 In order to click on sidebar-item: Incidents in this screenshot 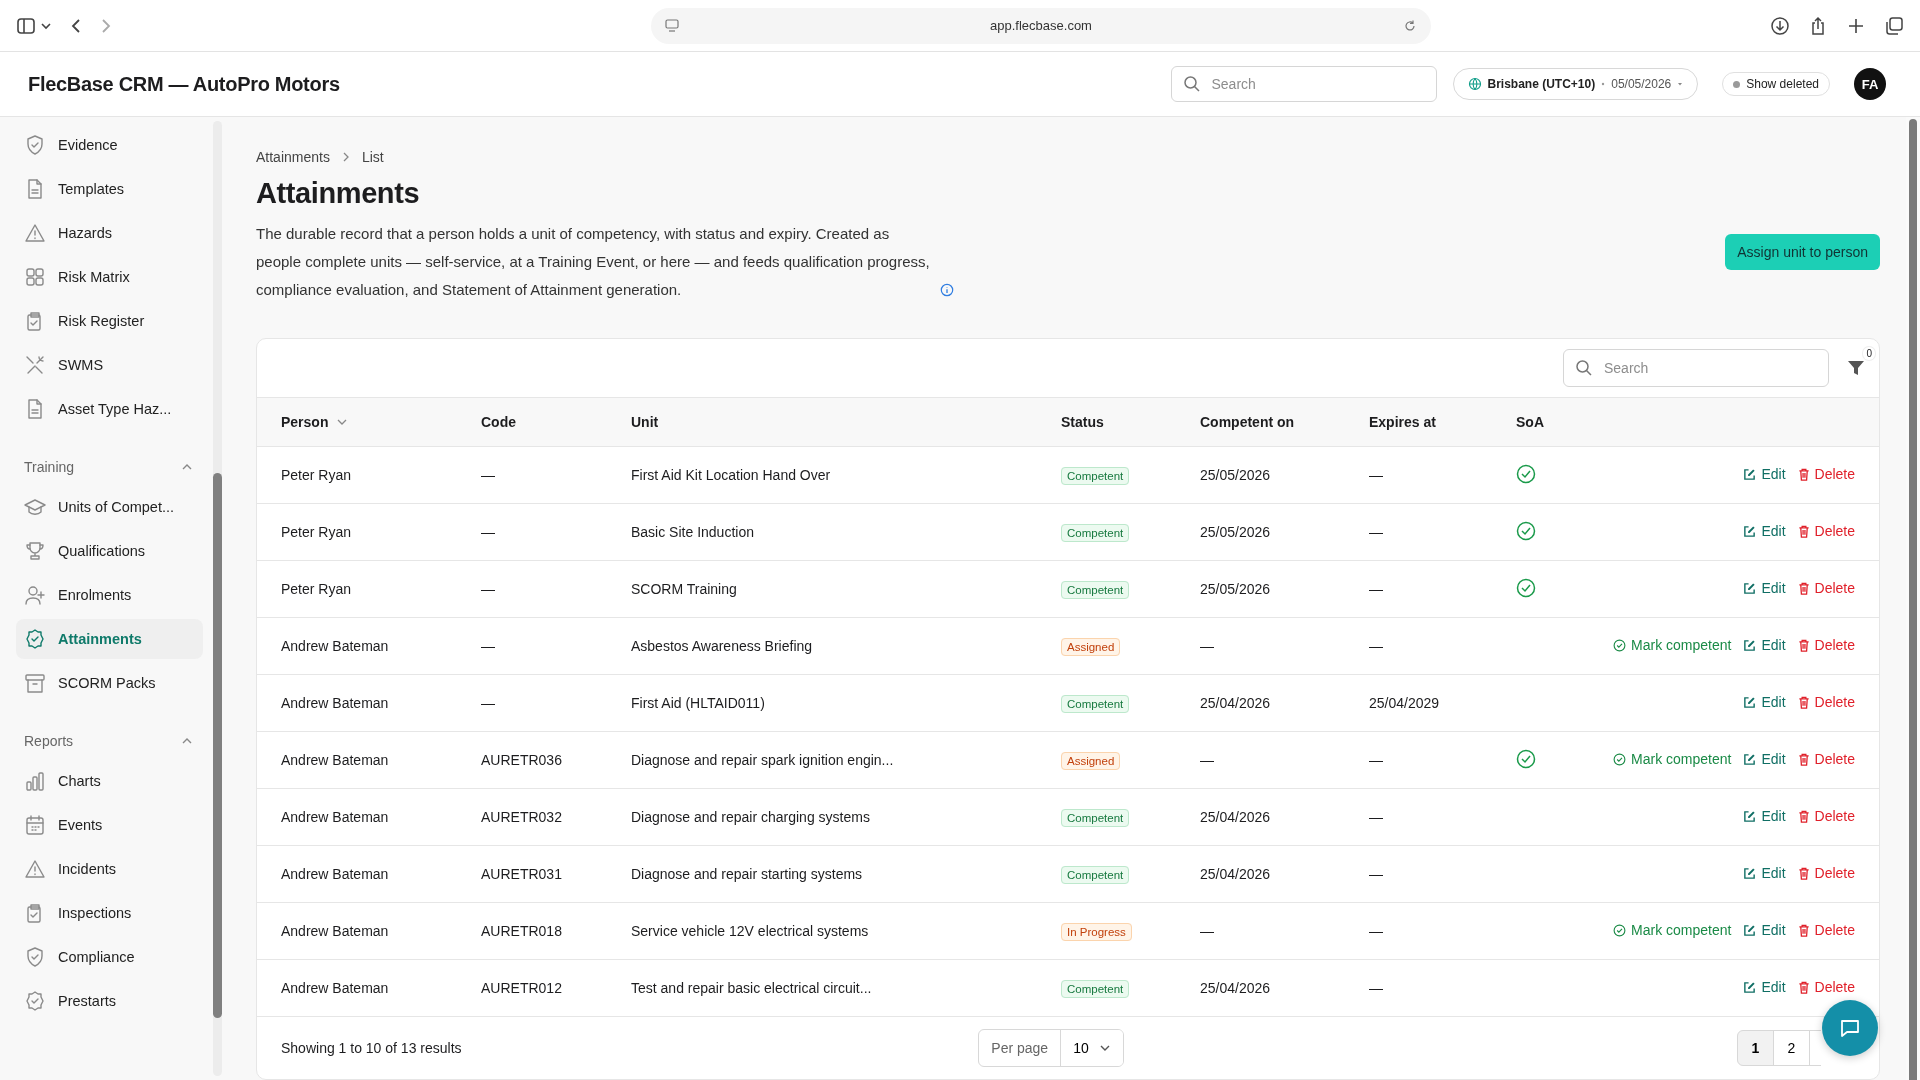, I will do `click(109, 869)`.